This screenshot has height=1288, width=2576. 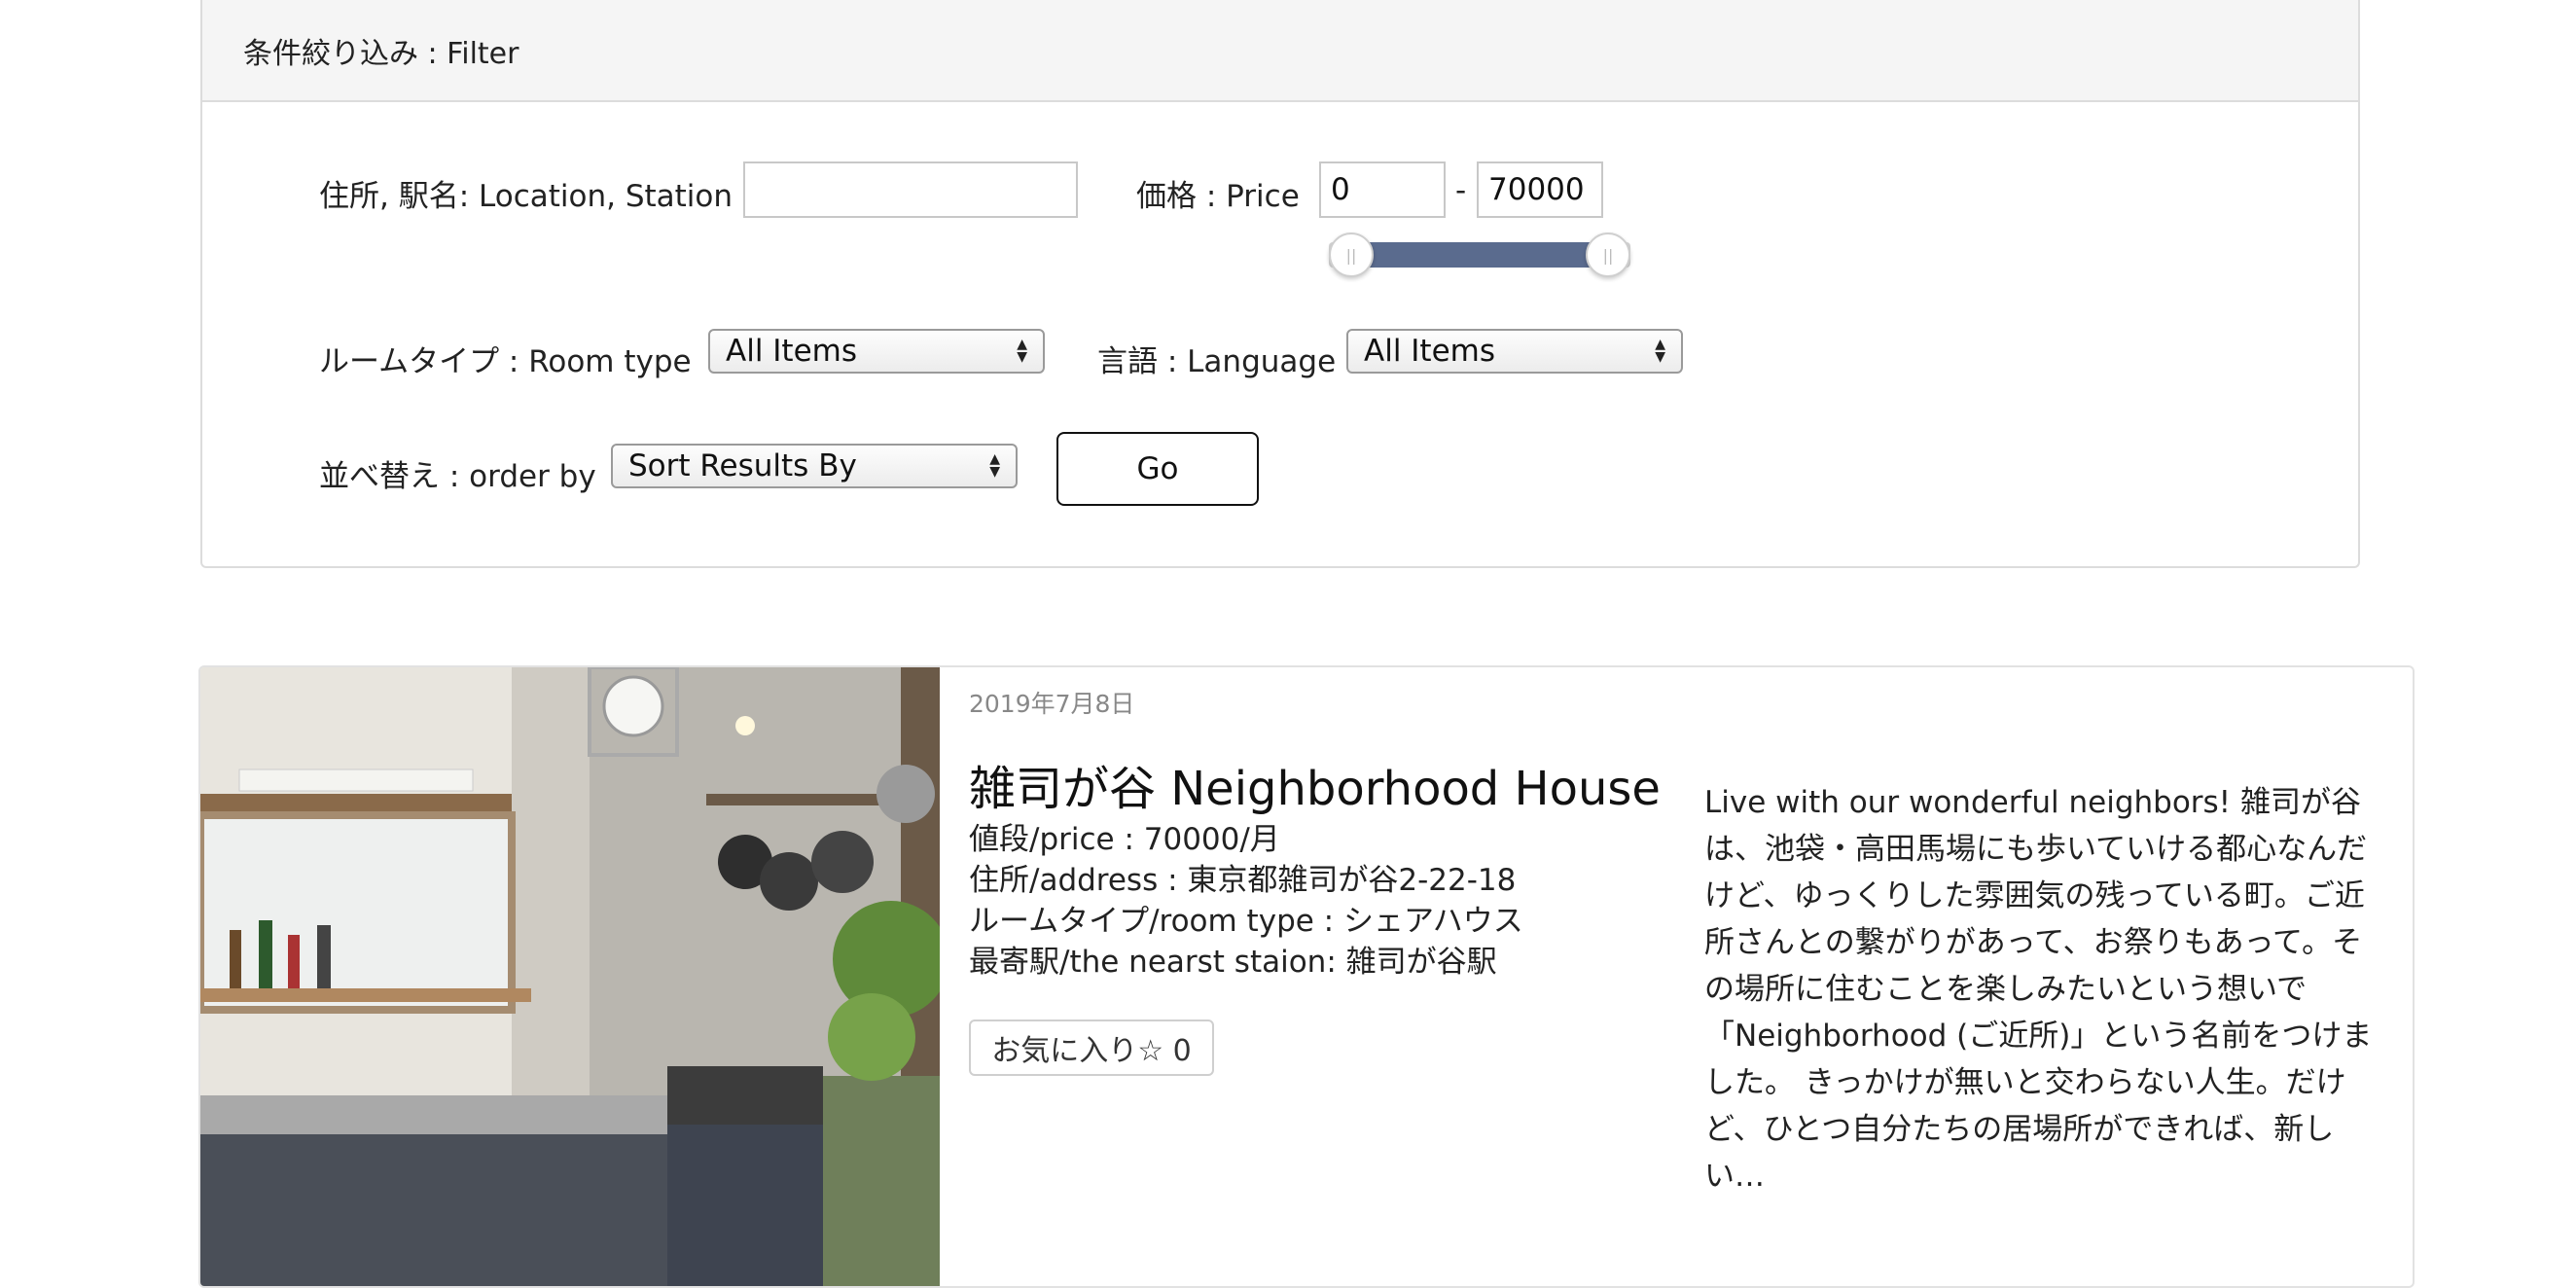 What do you see at coordinates (910, 189) in the screenshot?
I see `location-input` at bounding box center [910, 189].